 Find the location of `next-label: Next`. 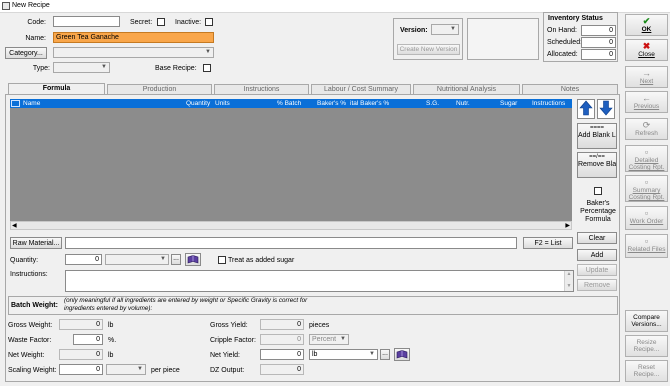

next-label: Next is located at coordinates (646, 81).